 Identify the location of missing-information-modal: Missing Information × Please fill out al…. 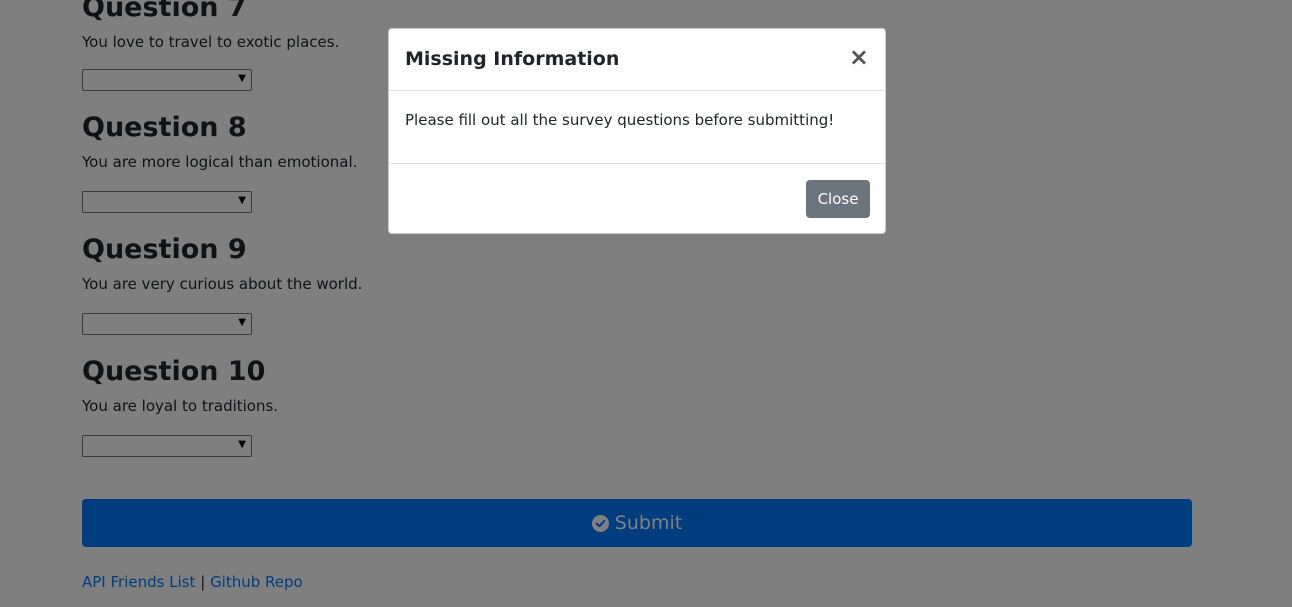
(637, 131).